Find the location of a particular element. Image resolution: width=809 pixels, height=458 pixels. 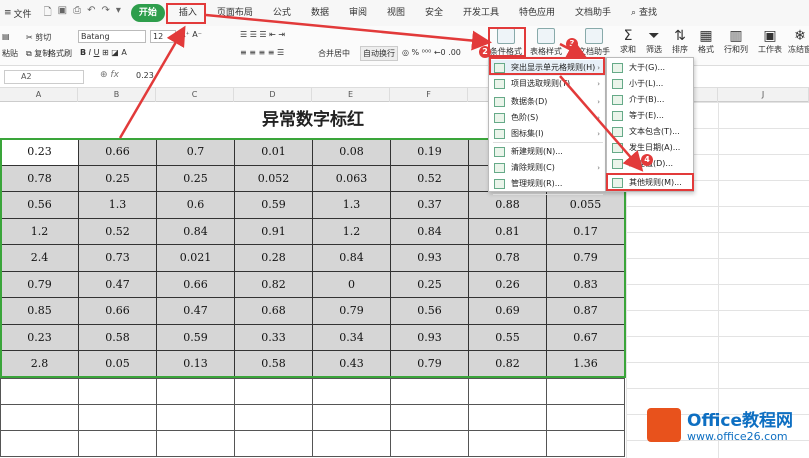

save-icon: ▣ is located at coordinates (62, 13).